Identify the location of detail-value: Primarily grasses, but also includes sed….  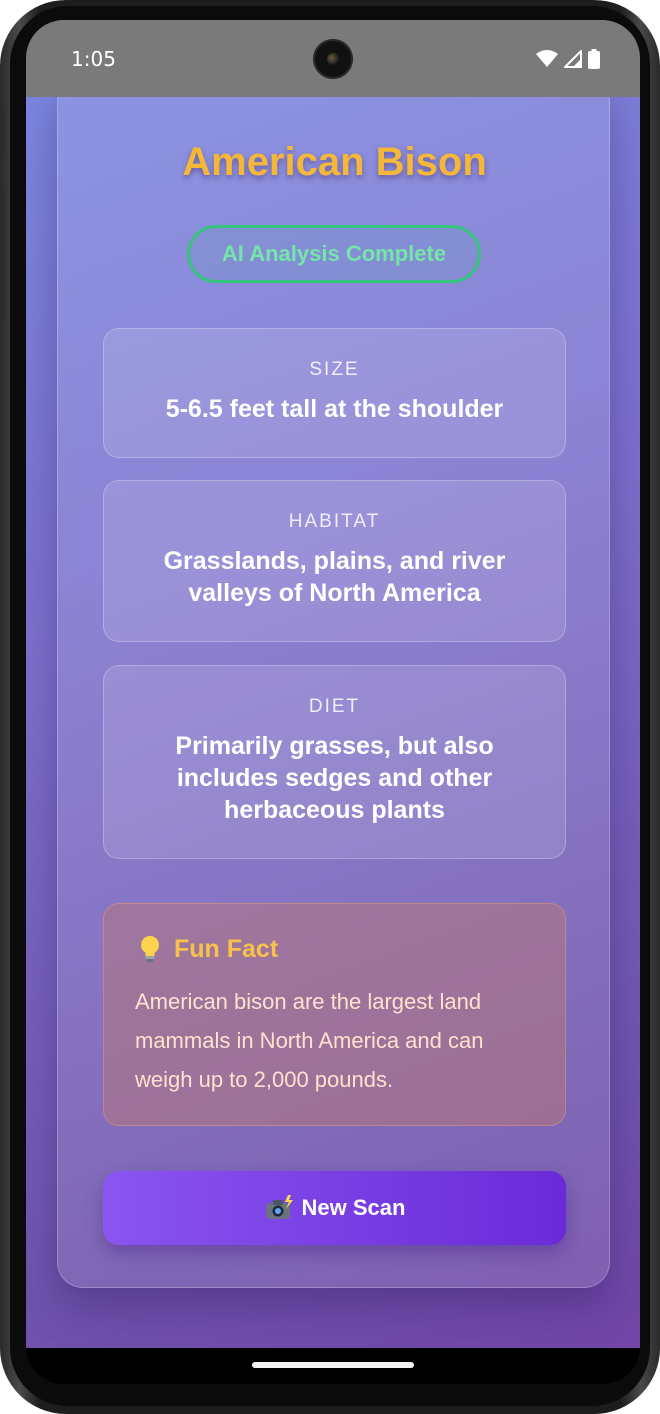
(334, 778).